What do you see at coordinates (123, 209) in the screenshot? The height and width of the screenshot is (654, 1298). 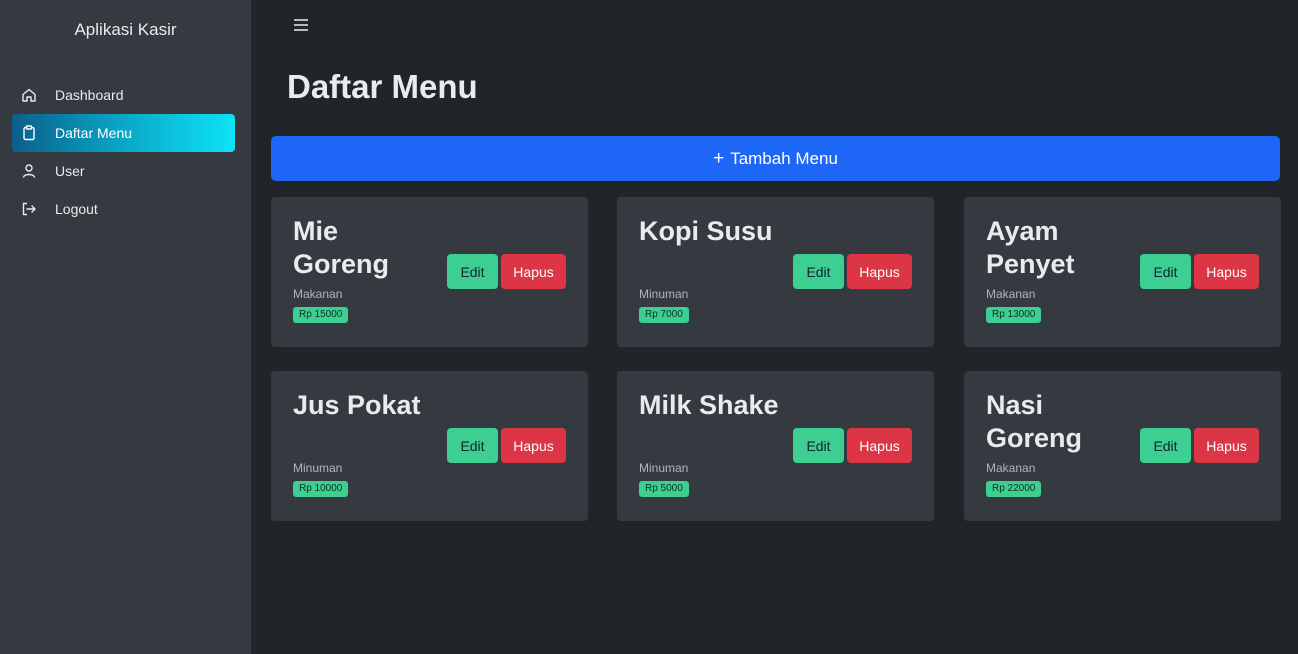 I see `sidebar-item-logout: Logout` at bounding box center [123, 209].